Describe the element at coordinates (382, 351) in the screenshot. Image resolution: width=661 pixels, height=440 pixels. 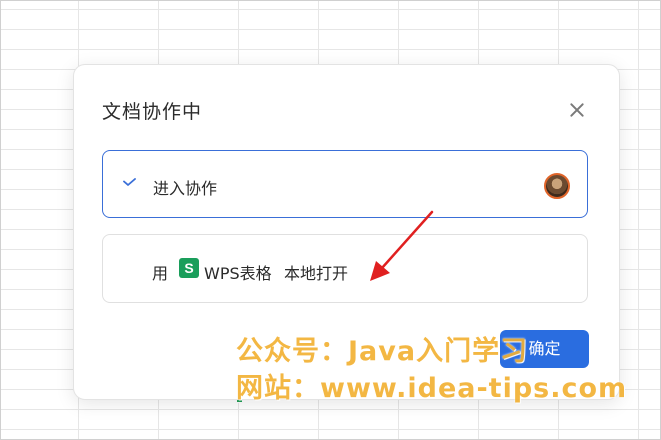
I see `watermark-wechat: 公众号：Java入门学习` at that location.